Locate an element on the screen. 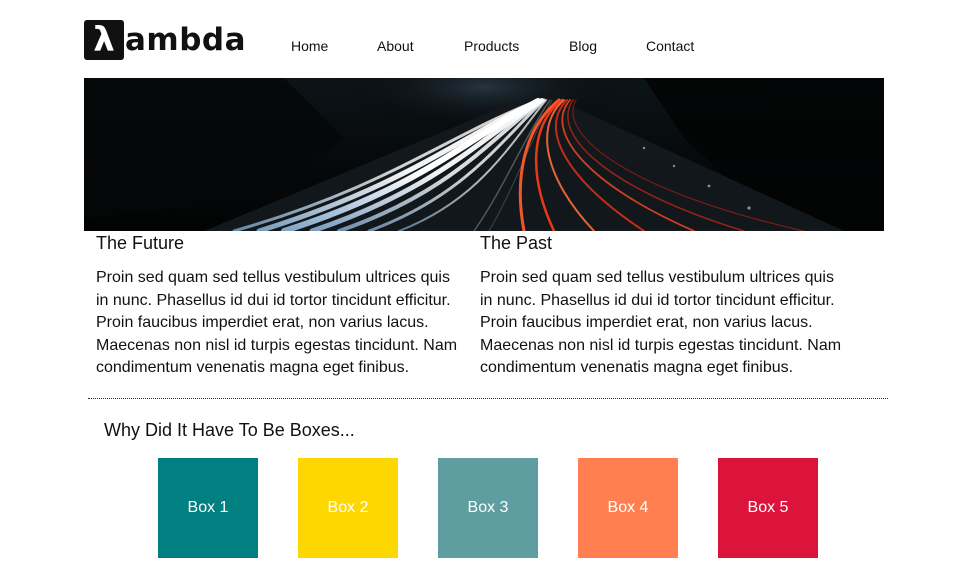 This screenshot has height=568, width=978. box-5: Box 5 is located at coordinates (768, 508).